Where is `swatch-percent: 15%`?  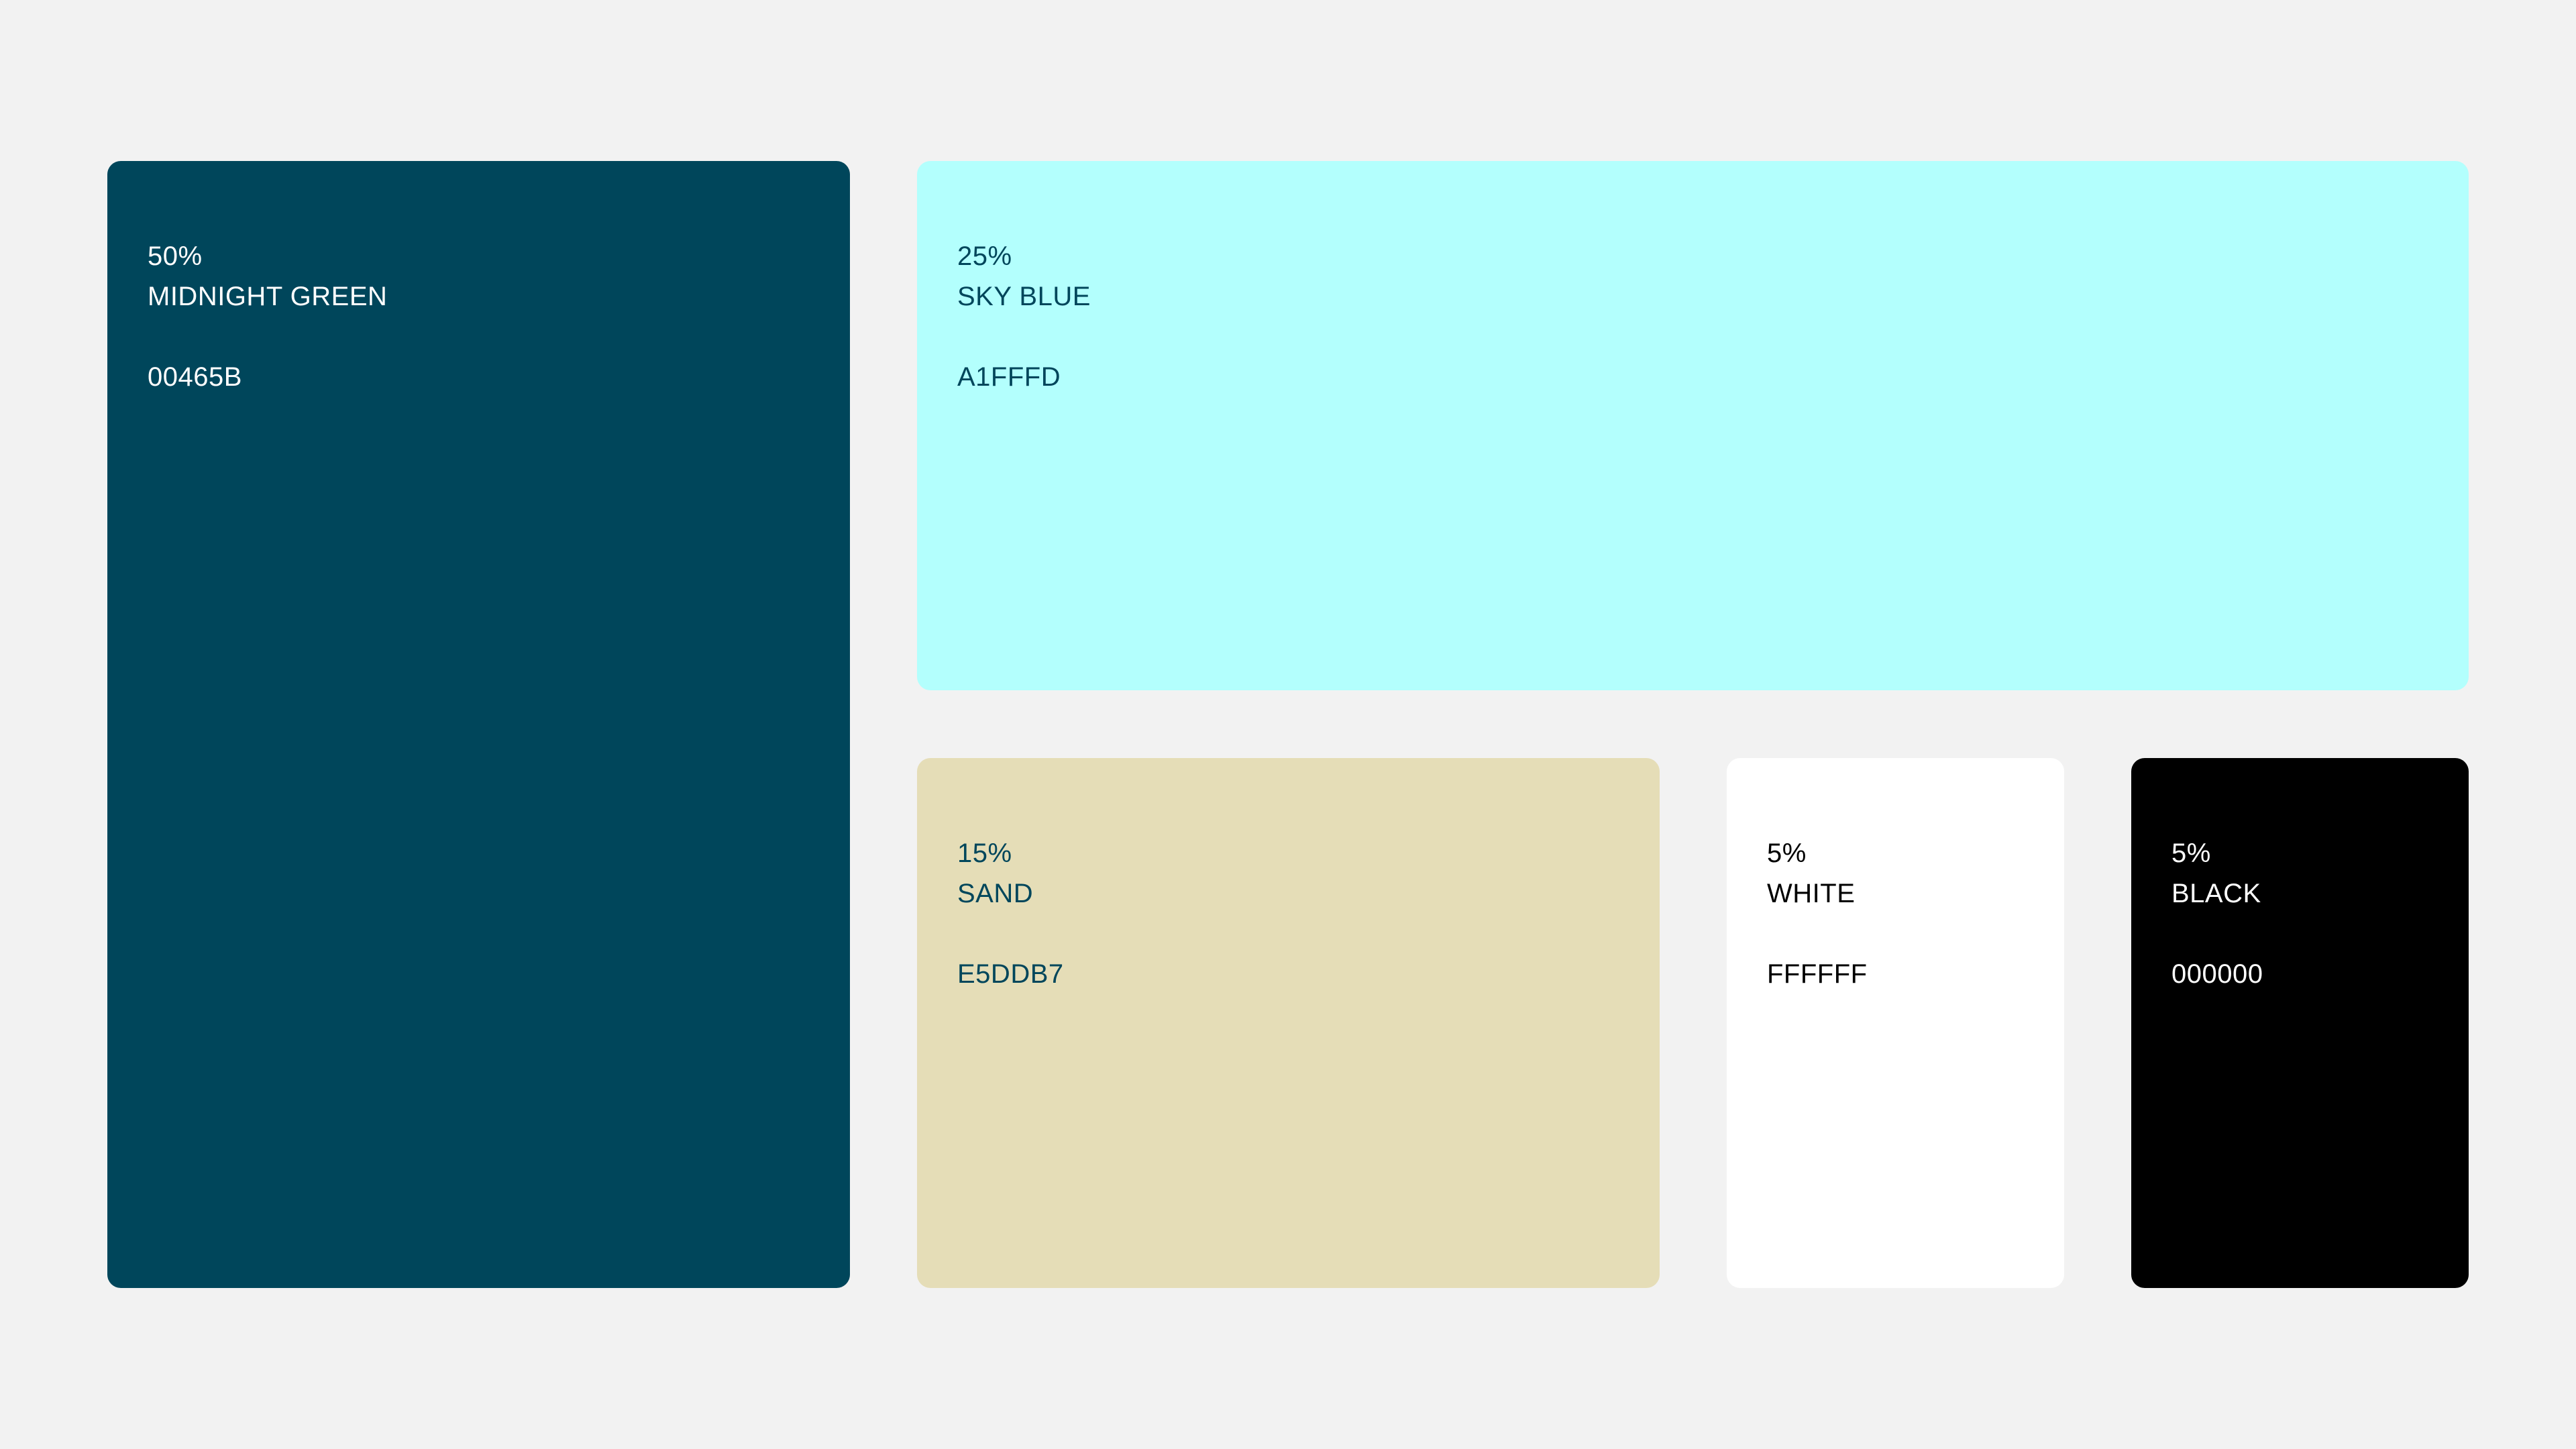 swatch-percent: 15% is located at coordinates (984, 853).